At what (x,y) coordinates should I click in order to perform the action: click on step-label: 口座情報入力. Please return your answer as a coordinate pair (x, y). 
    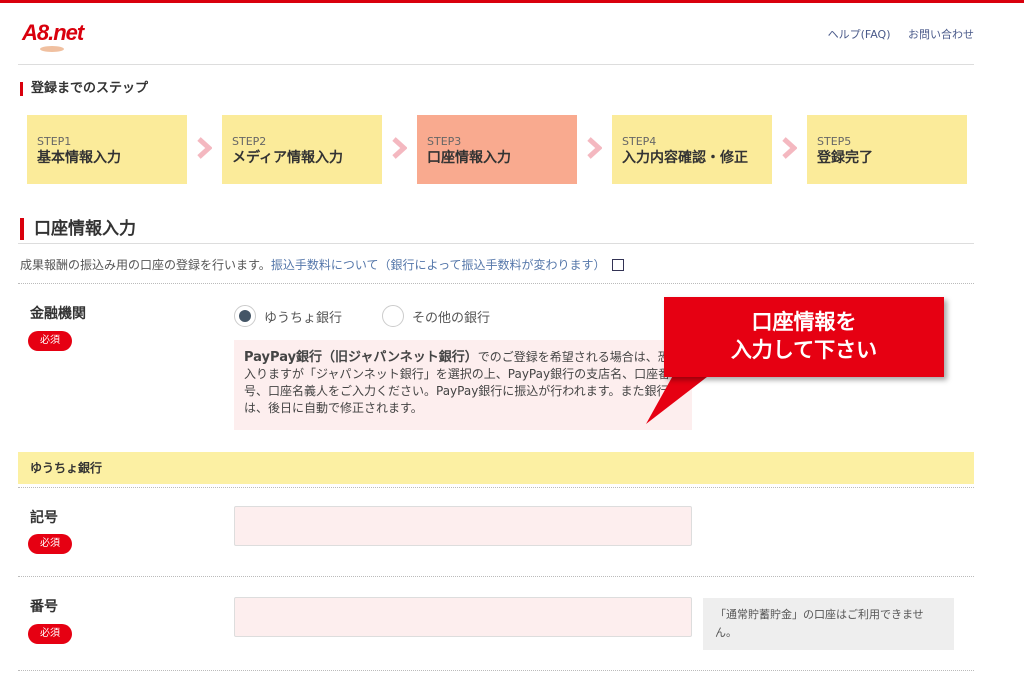
    Looking at the image, I should click on (469, 158).